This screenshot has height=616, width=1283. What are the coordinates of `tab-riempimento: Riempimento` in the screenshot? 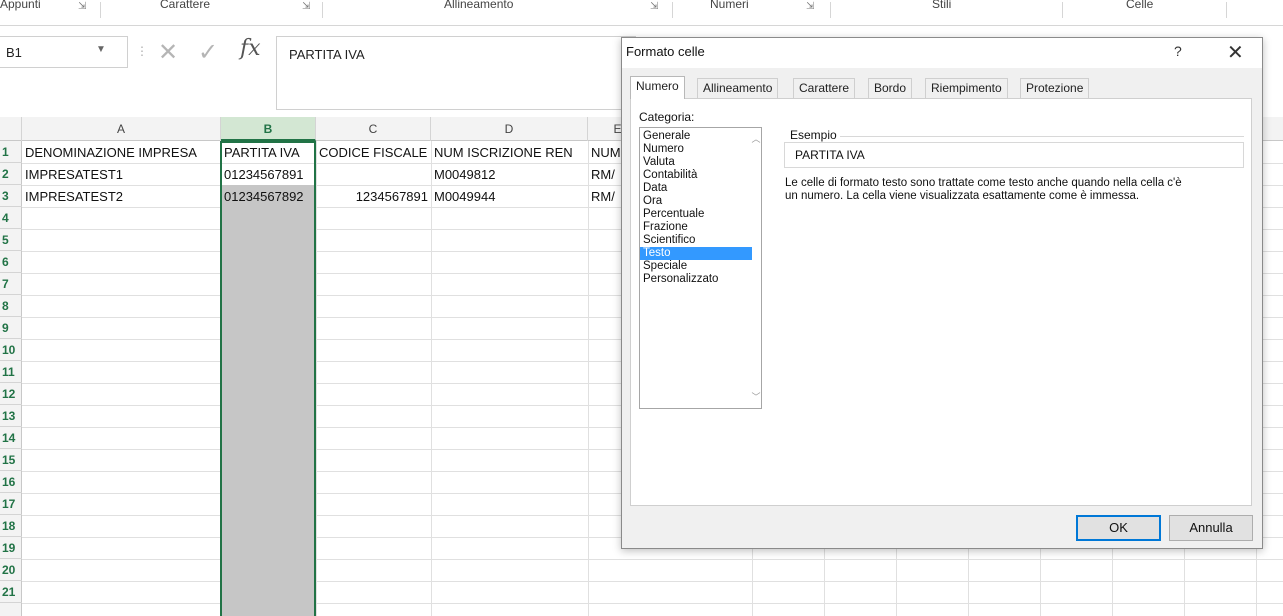 It's located at (966, 88).